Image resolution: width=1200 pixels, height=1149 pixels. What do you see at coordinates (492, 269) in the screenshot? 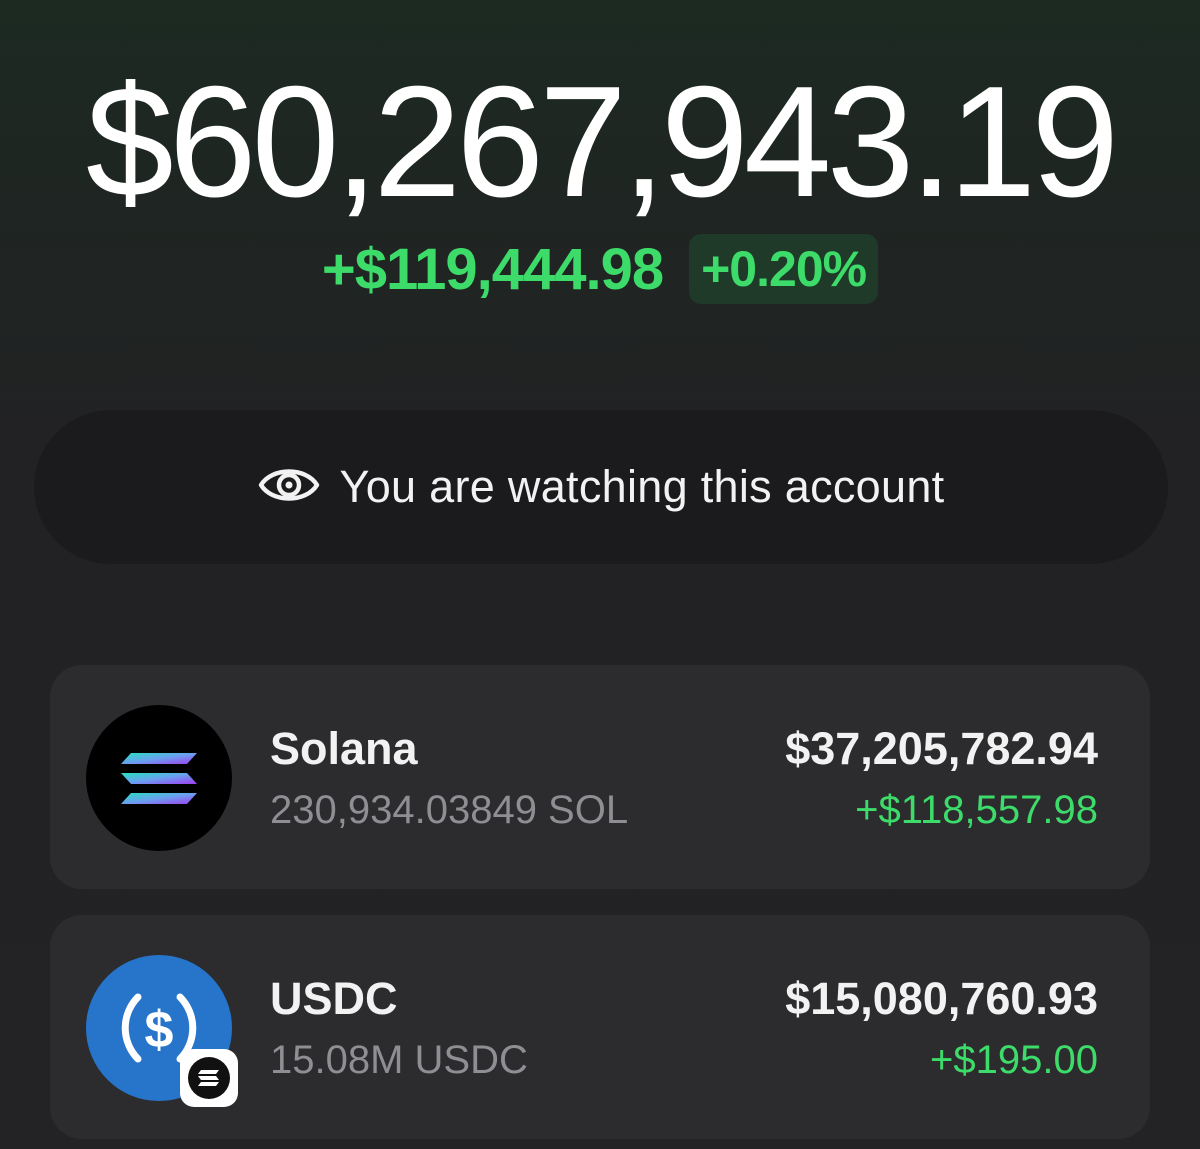
I see `balance-change-amount: +$119,444.98` at bounding box center [492, 269].